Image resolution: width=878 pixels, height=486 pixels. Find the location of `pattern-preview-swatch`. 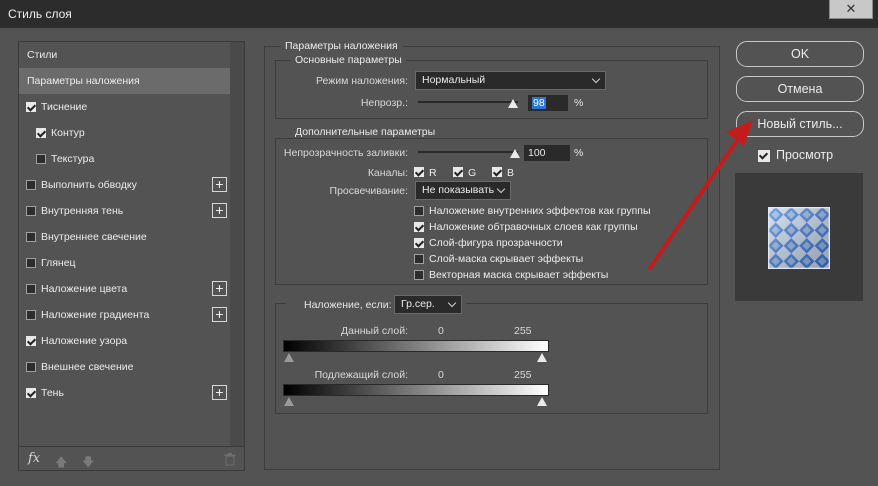

pattern-preview-swatch is located at coordinates (799, 238).